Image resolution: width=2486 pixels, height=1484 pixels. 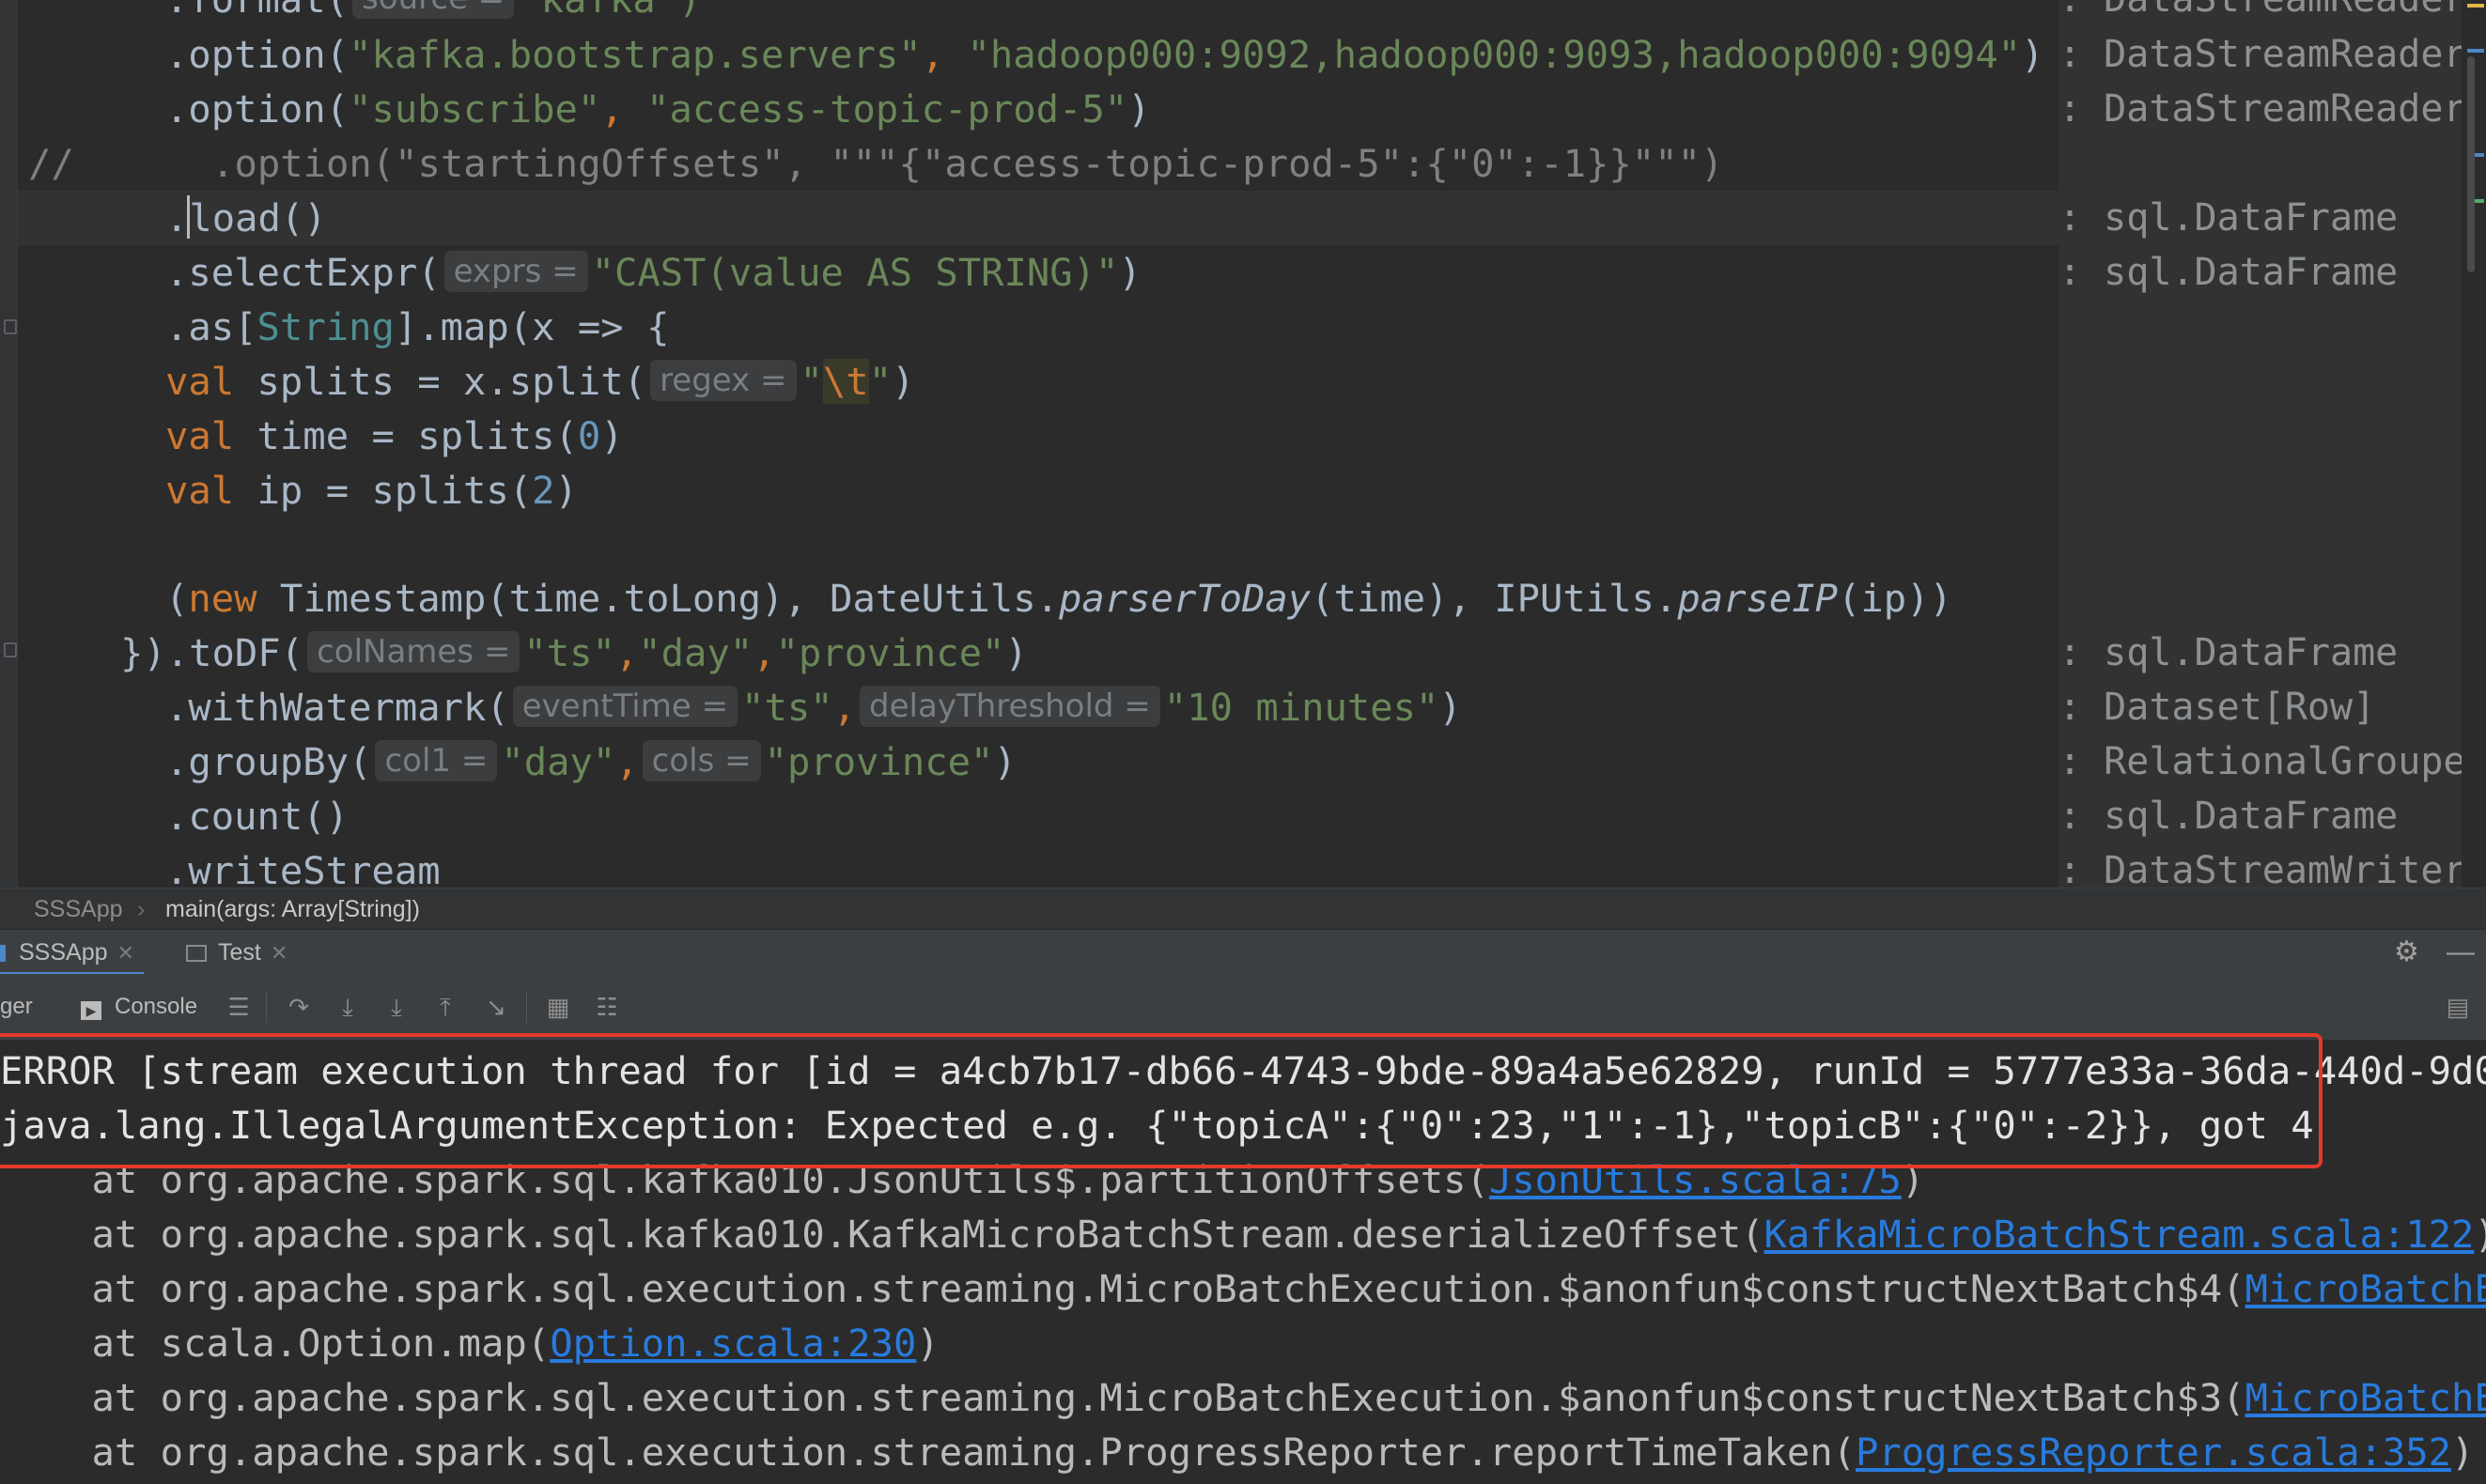 What do you see at coordinates (2272, 761) in the screenshot?
I see `type-hint: : RelationalGrouped` at bounding box center [2272, 761].